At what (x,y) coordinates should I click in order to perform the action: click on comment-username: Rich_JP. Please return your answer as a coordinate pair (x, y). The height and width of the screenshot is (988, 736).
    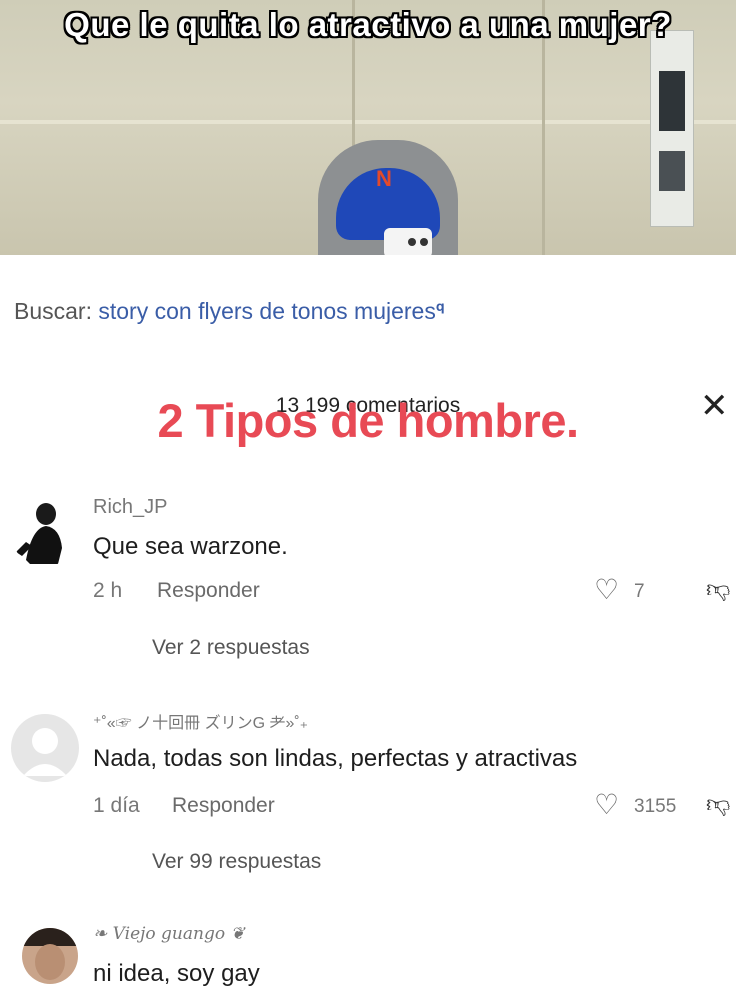
    Looking at the image, I should click on (130, 507).